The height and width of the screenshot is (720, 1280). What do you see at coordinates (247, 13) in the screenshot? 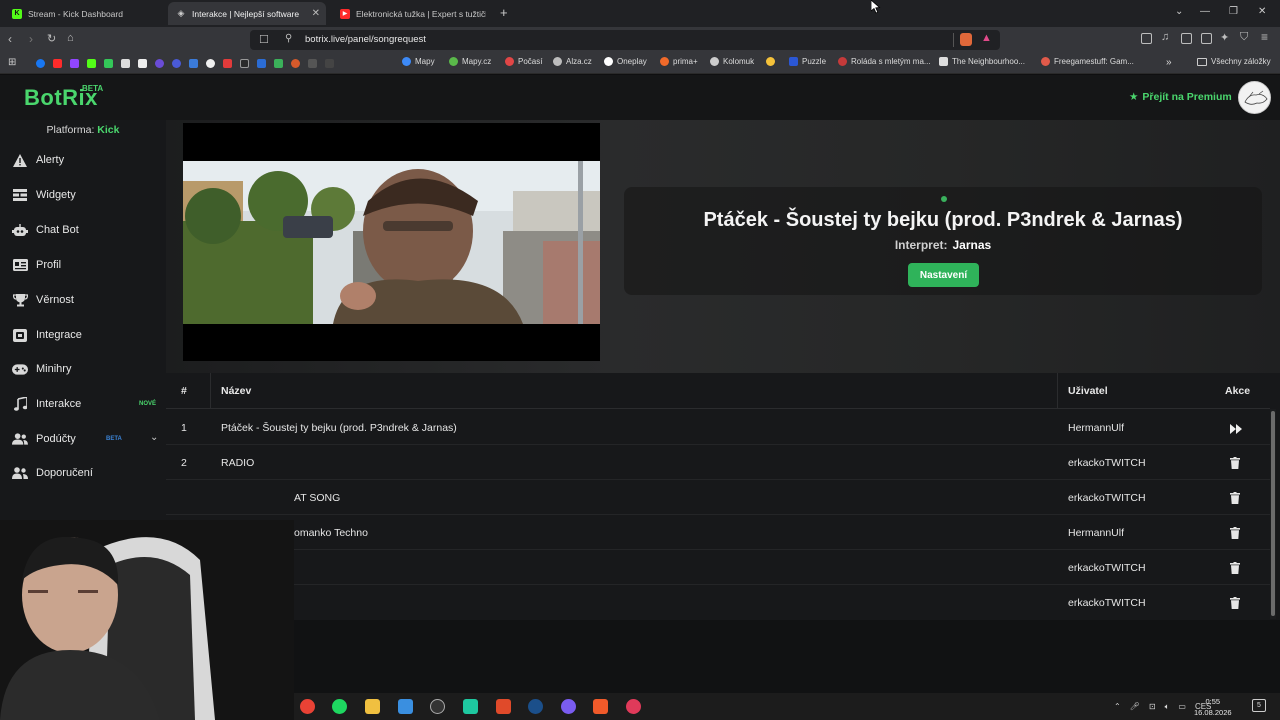
I see `browser-tab-interakce: ◈ Interakce | Nejlepší software ✕` at bounding box center [247, 13].